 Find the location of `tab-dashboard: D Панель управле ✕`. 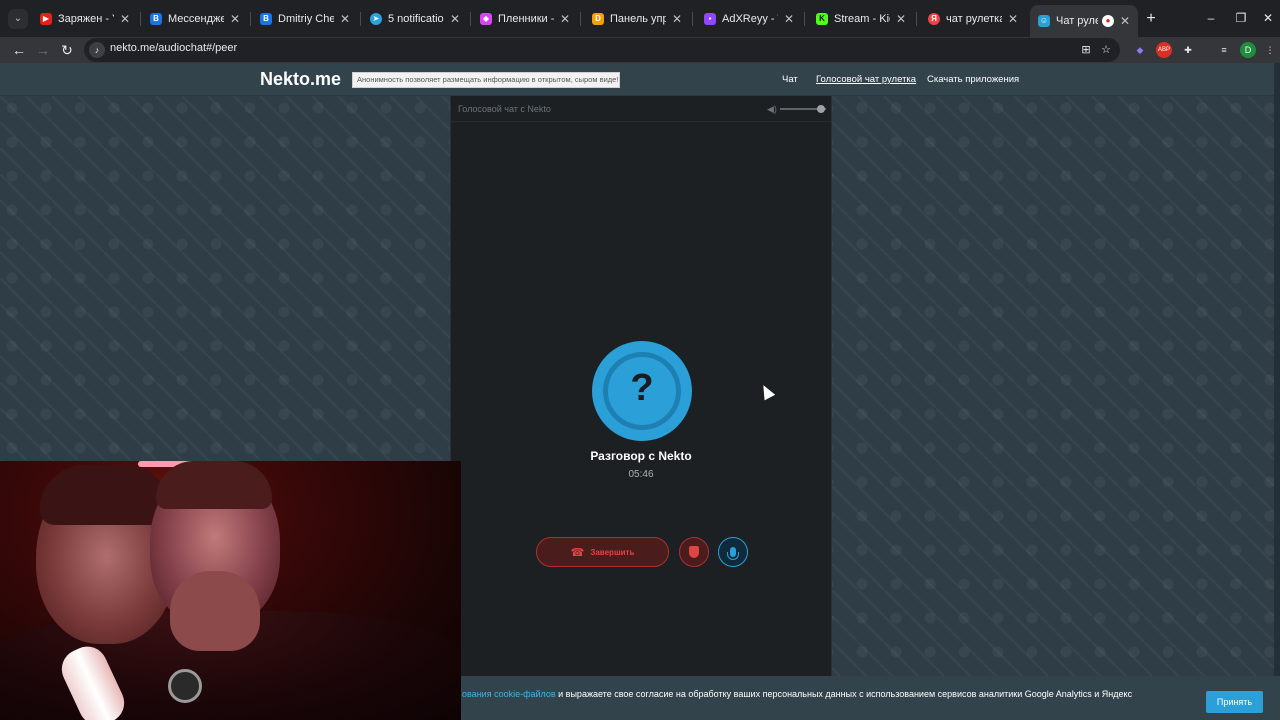

tab-dashboard: D Панель управле ✕ is located at coordinates (637, 19).